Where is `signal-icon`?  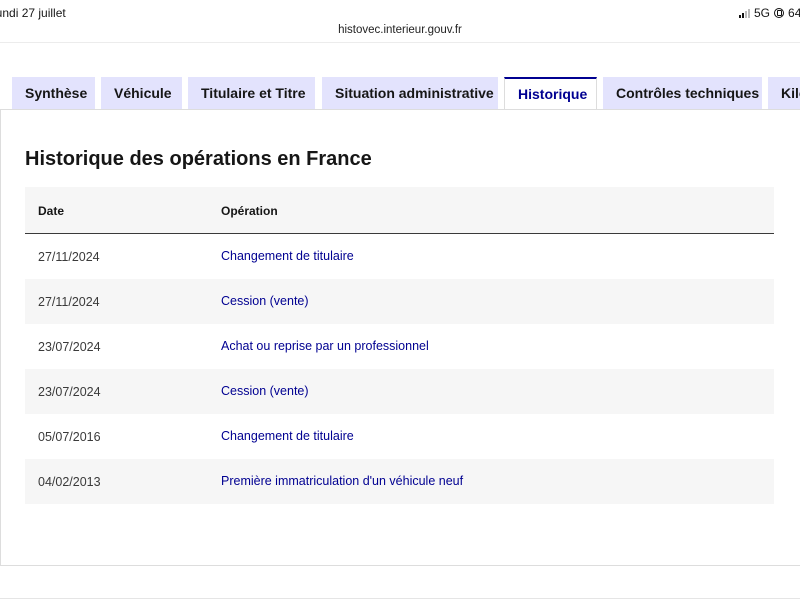
signal-icon is located at coordinates (744, 13).